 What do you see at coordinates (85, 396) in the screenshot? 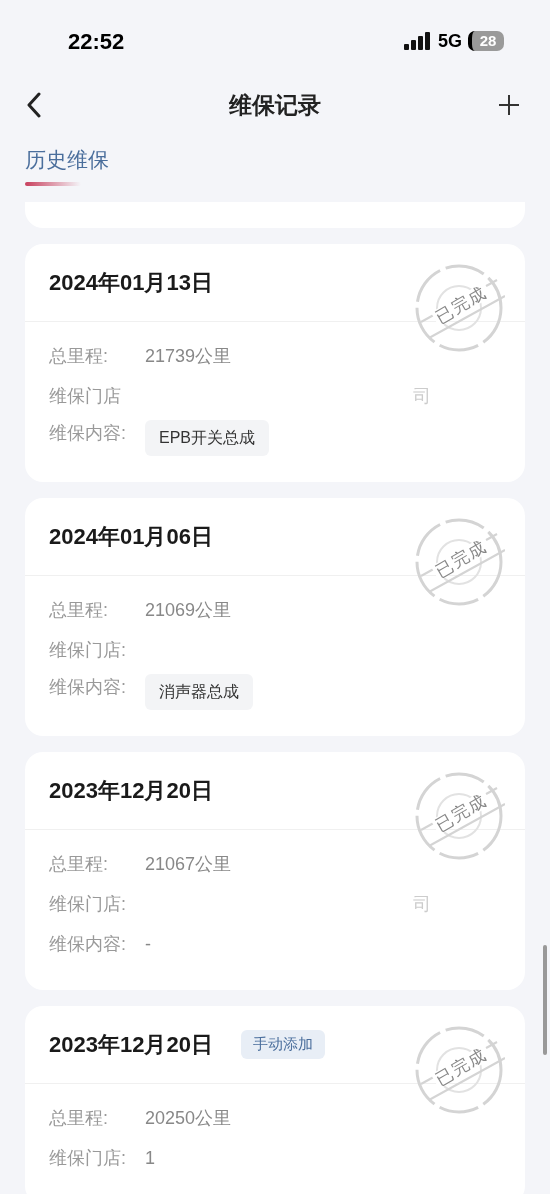
I see `field-label: 维保门店` at bounding box center [85, 396].